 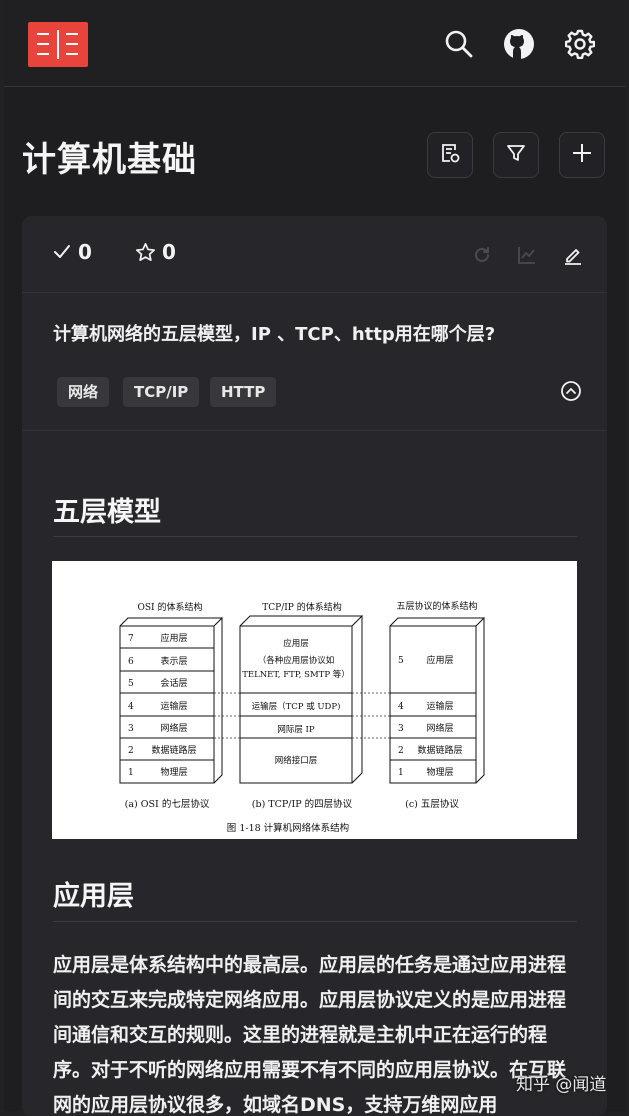 What do you see at coordinates (296, 660) in the screenshot?
I see `tcpip-app-line-2: （各种应用层协议如` at bounding box center [296, 660].